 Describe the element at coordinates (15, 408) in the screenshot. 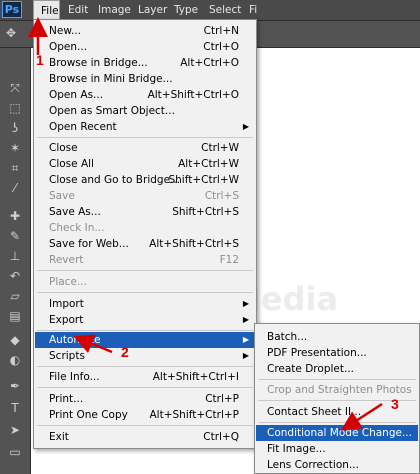

I see `type-tool-icon: T` at that location.